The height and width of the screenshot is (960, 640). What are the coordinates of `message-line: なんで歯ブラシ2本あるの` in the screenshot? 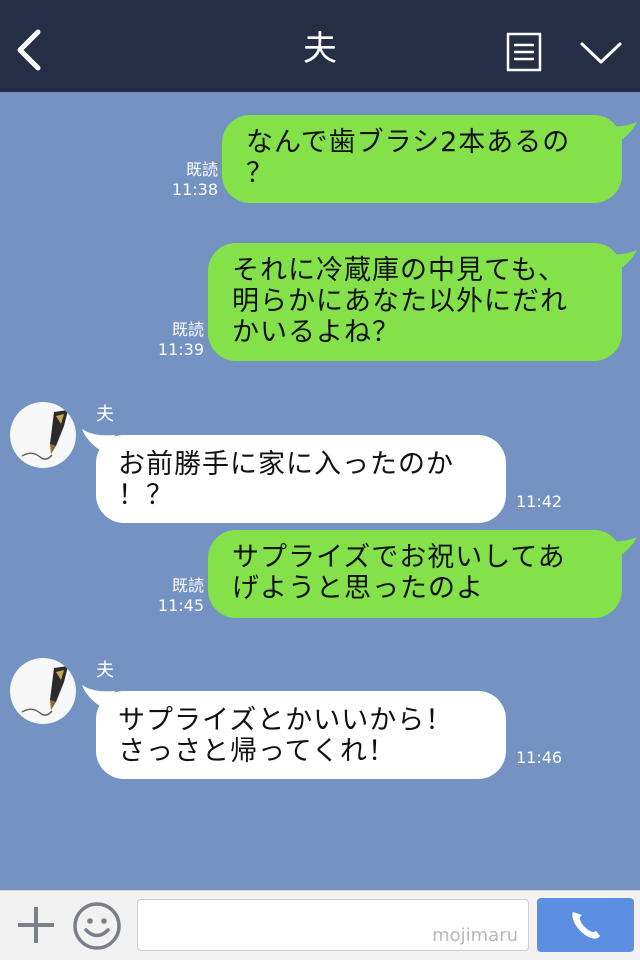 It's located at (408, 142).